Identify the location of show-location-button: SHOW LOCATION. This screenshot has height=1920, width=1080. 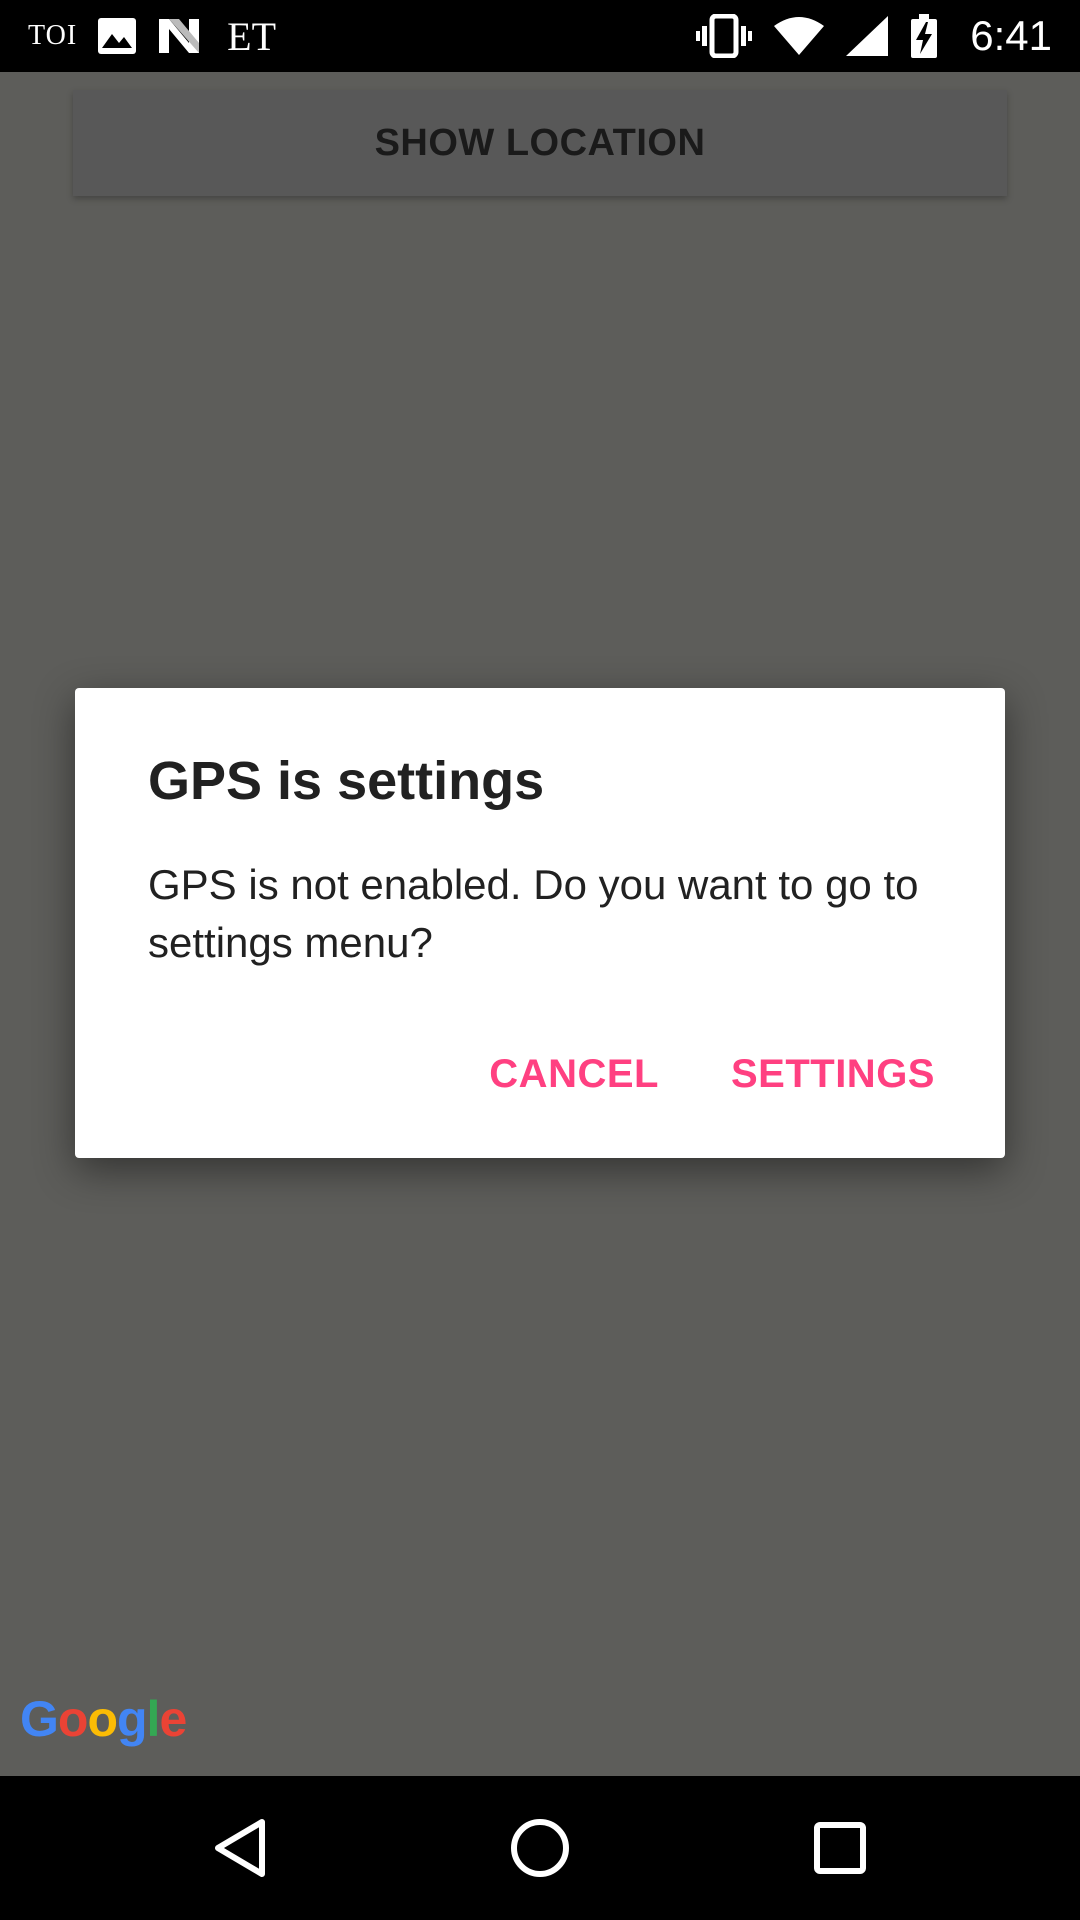
(540, 143).